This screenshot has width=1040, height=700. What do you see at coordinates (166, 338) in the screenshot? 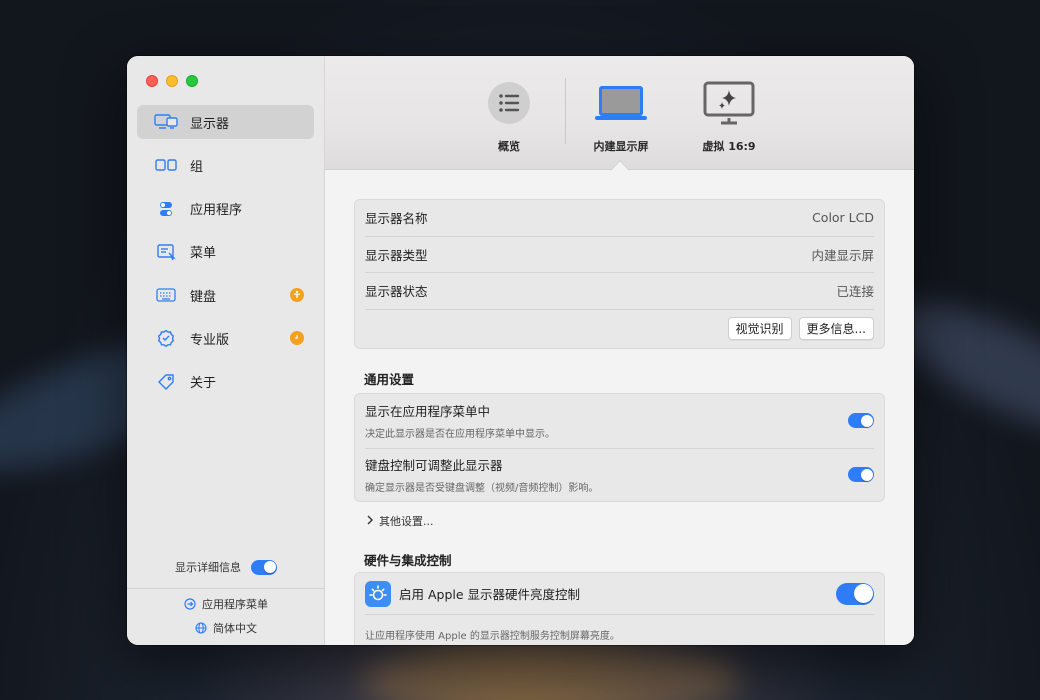
I see `pro-badge-icon` at bounding box center [166, 338].